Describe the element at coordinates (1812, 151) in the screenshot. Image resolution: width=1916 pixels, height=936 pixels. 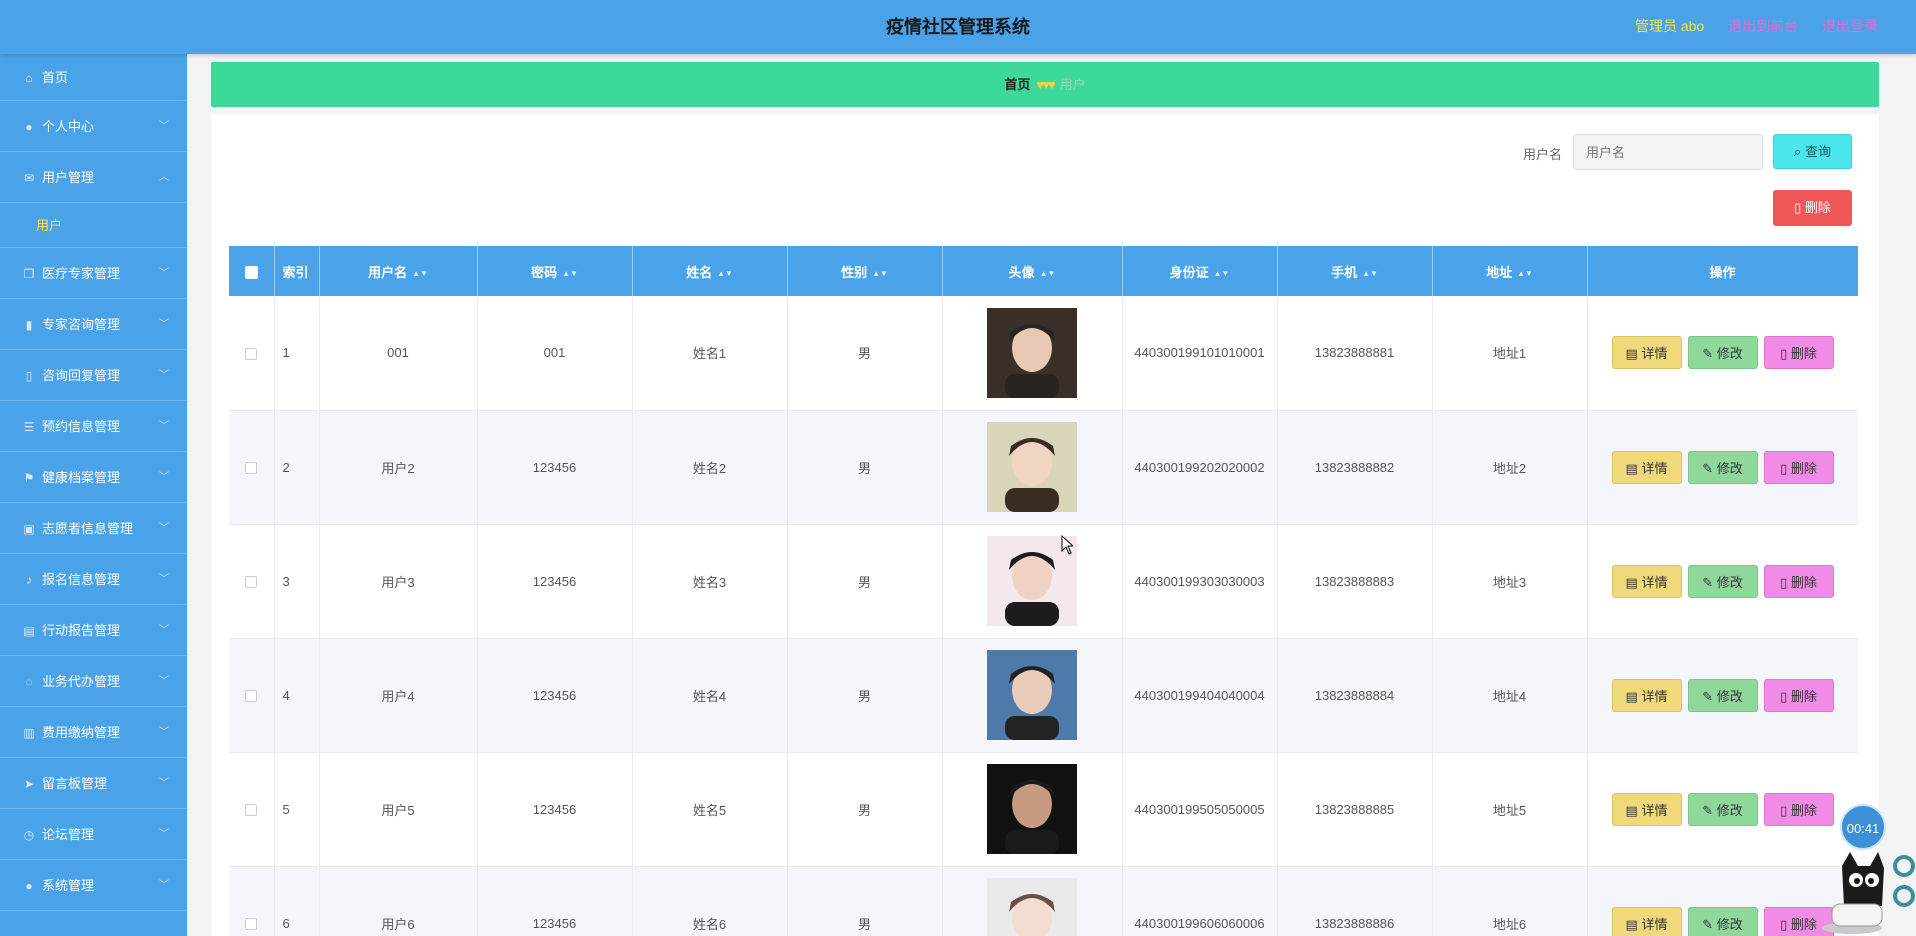
I see `query-button: ⌕ 查询` at that location.